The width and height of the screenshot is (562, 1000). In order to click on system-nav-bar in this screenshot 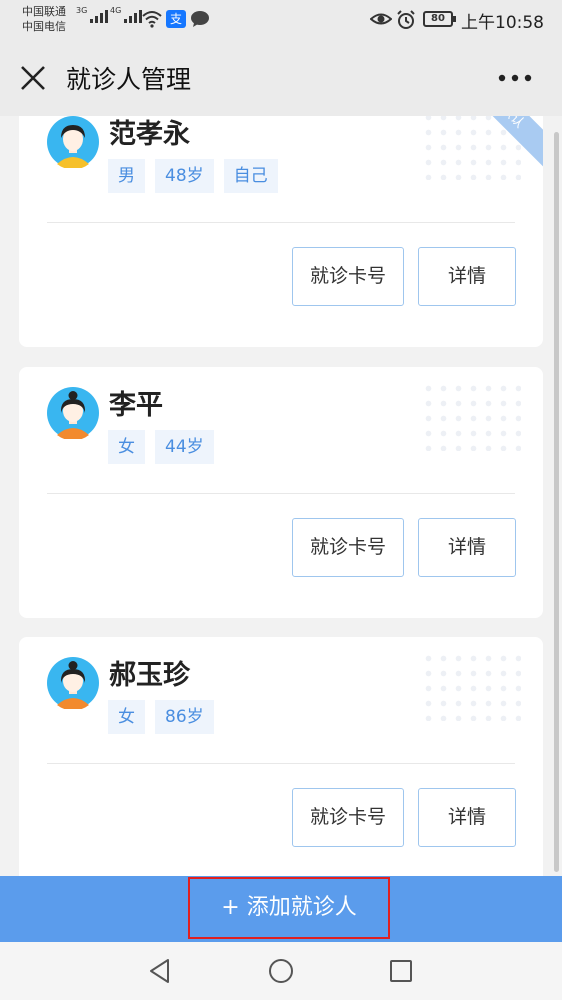, I will do `click(281, 971)`.